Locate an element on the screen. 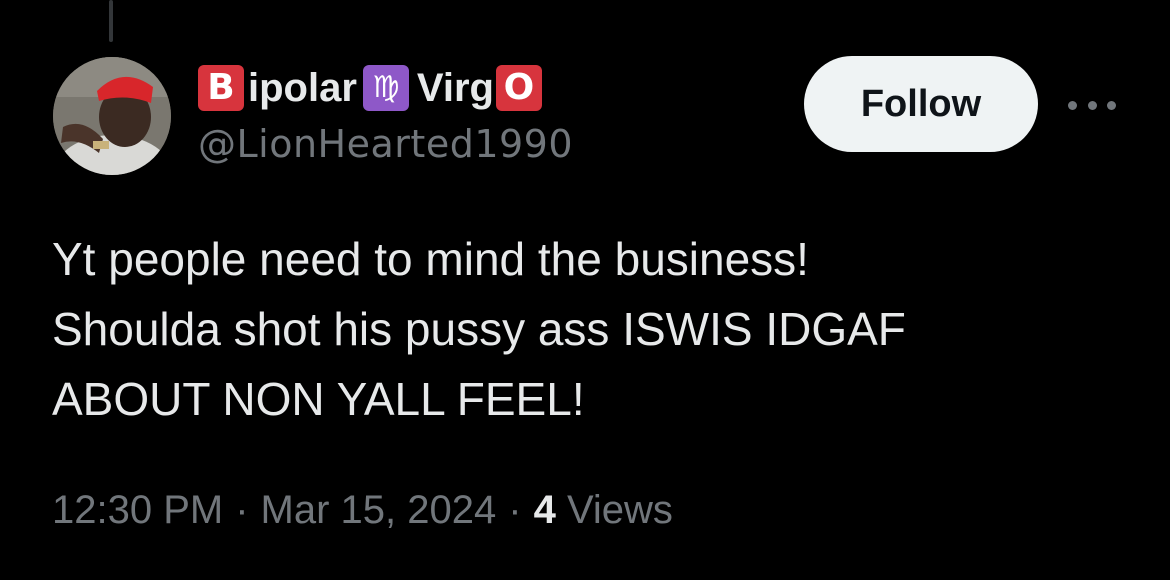 The image size is (1170, 580). letter-b-emoji: B is located at coordinates (221, 88).